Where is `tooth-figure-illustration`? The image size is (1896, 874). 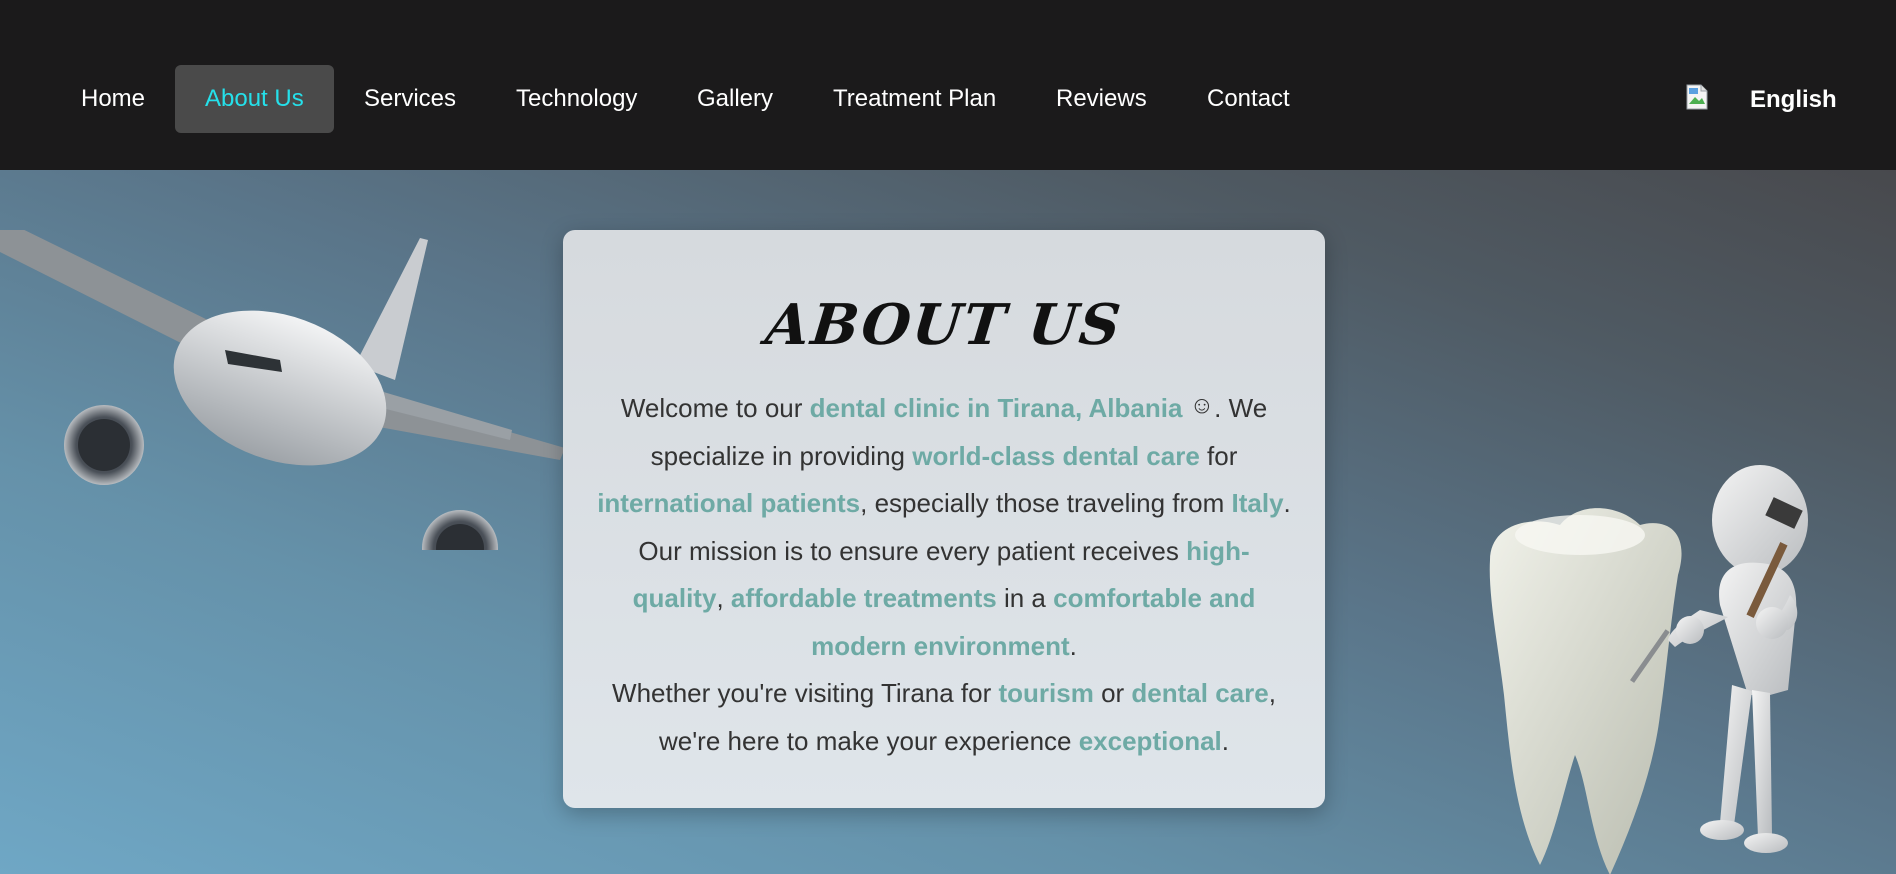
tooth-figure-illustration is located at coordinates (1648, 669).